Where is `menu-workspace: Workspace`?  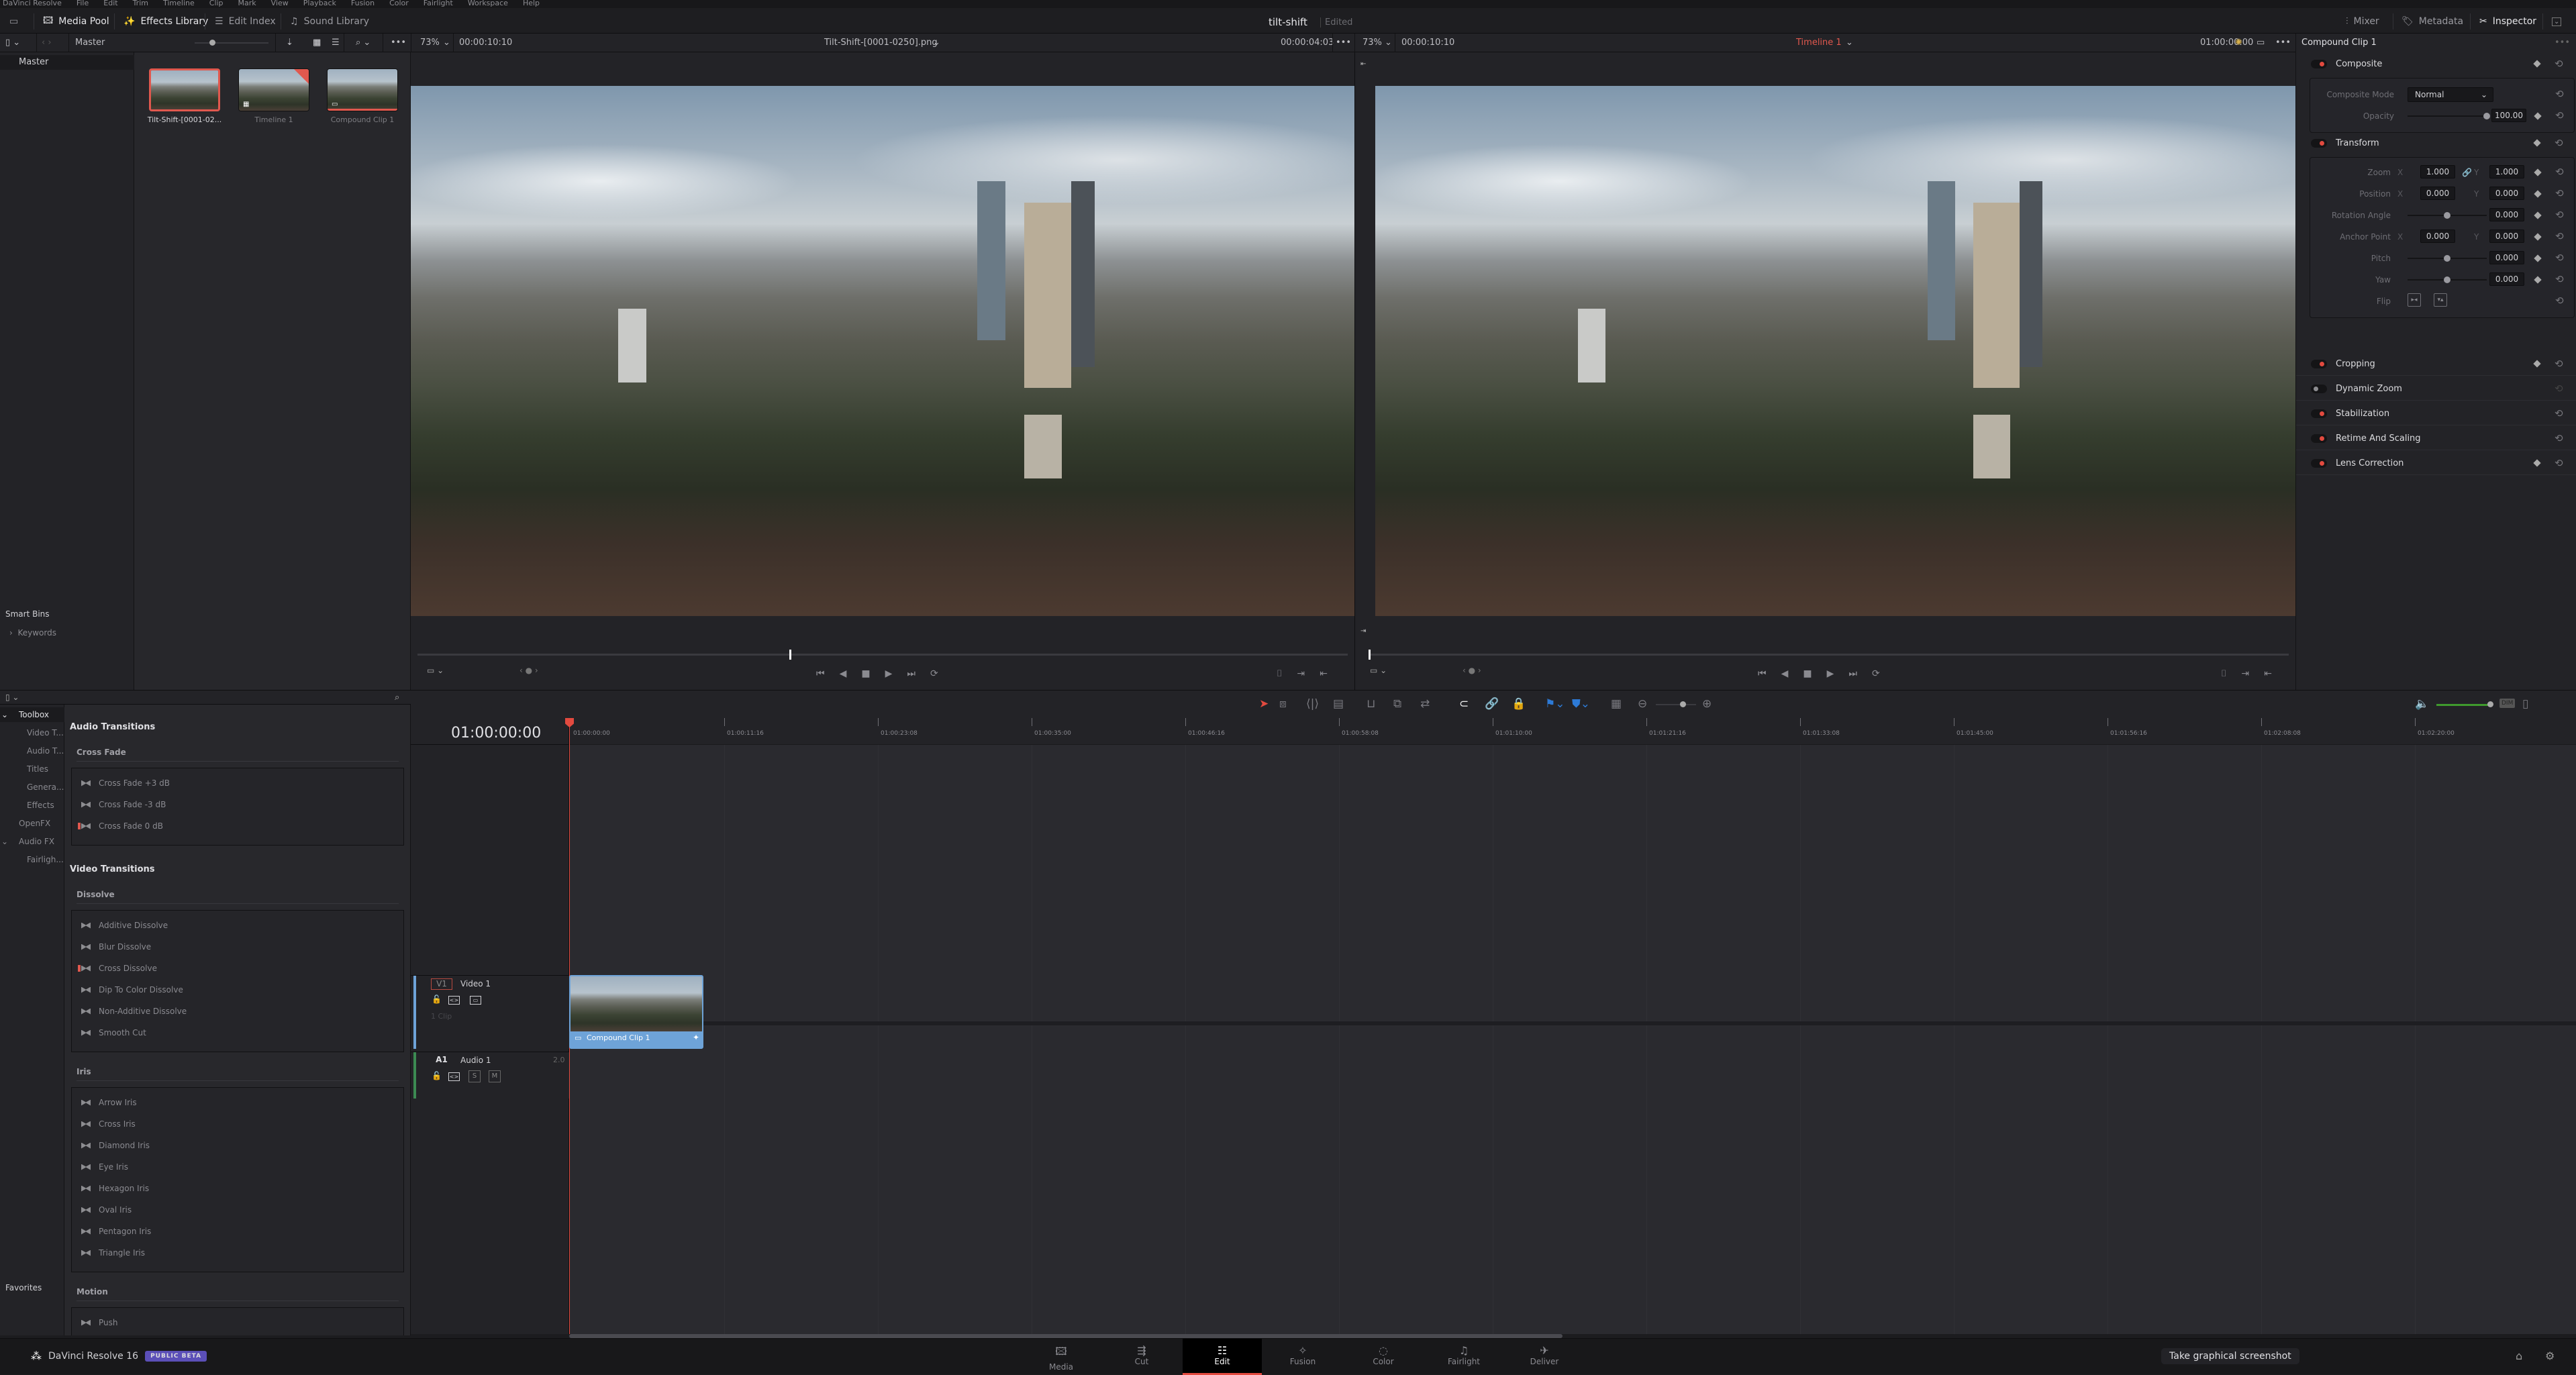
menu-workspace: Workspace is located at coordinates (488, 4).